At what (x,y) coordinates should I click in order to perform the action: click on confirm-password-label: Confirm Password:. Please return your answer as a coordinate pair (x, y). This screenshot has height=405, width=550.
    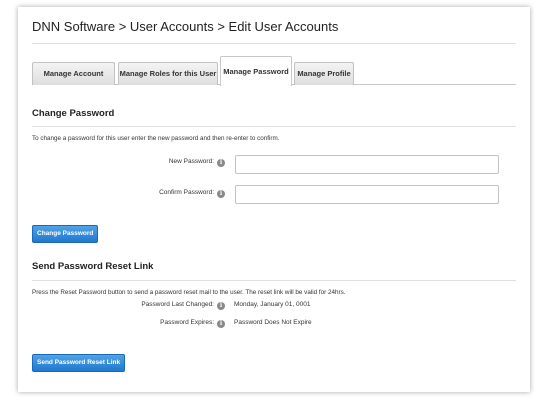
    Looking at the image, I should click on (186, 192).